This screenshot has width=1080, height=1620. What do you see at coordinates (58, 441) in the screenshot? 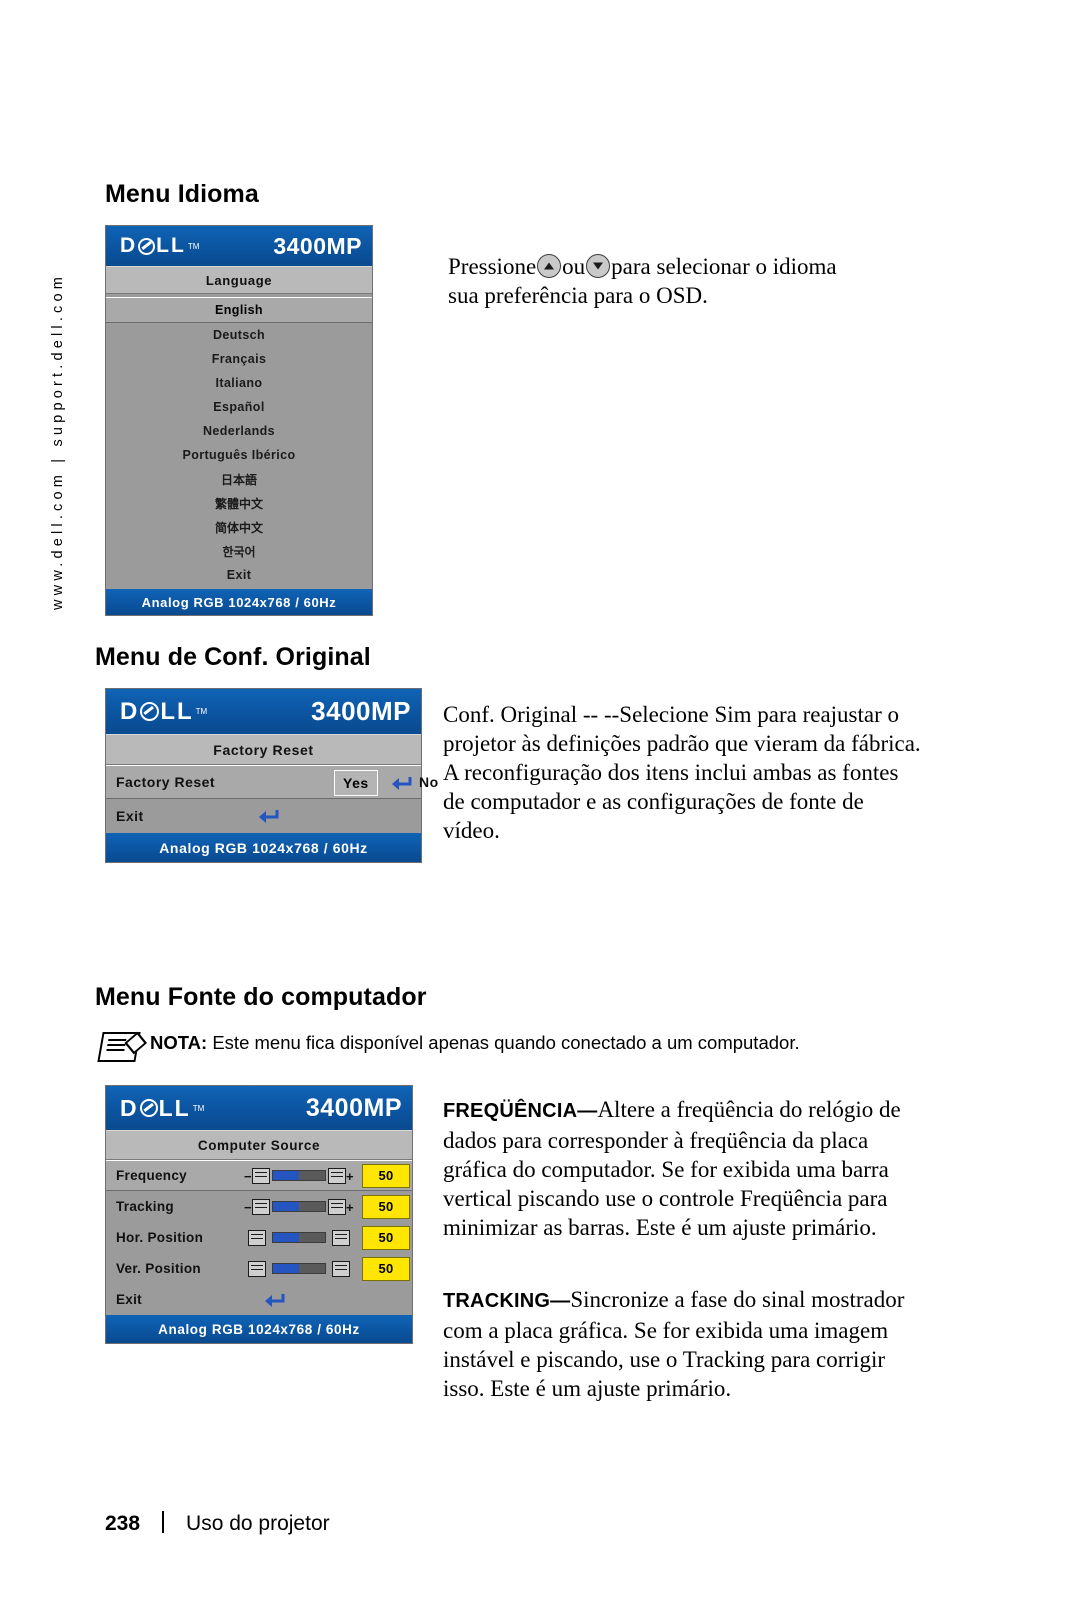
I see `sidebar-url: www.dell.com | support.dell.com` at bounding box center [58, 441].